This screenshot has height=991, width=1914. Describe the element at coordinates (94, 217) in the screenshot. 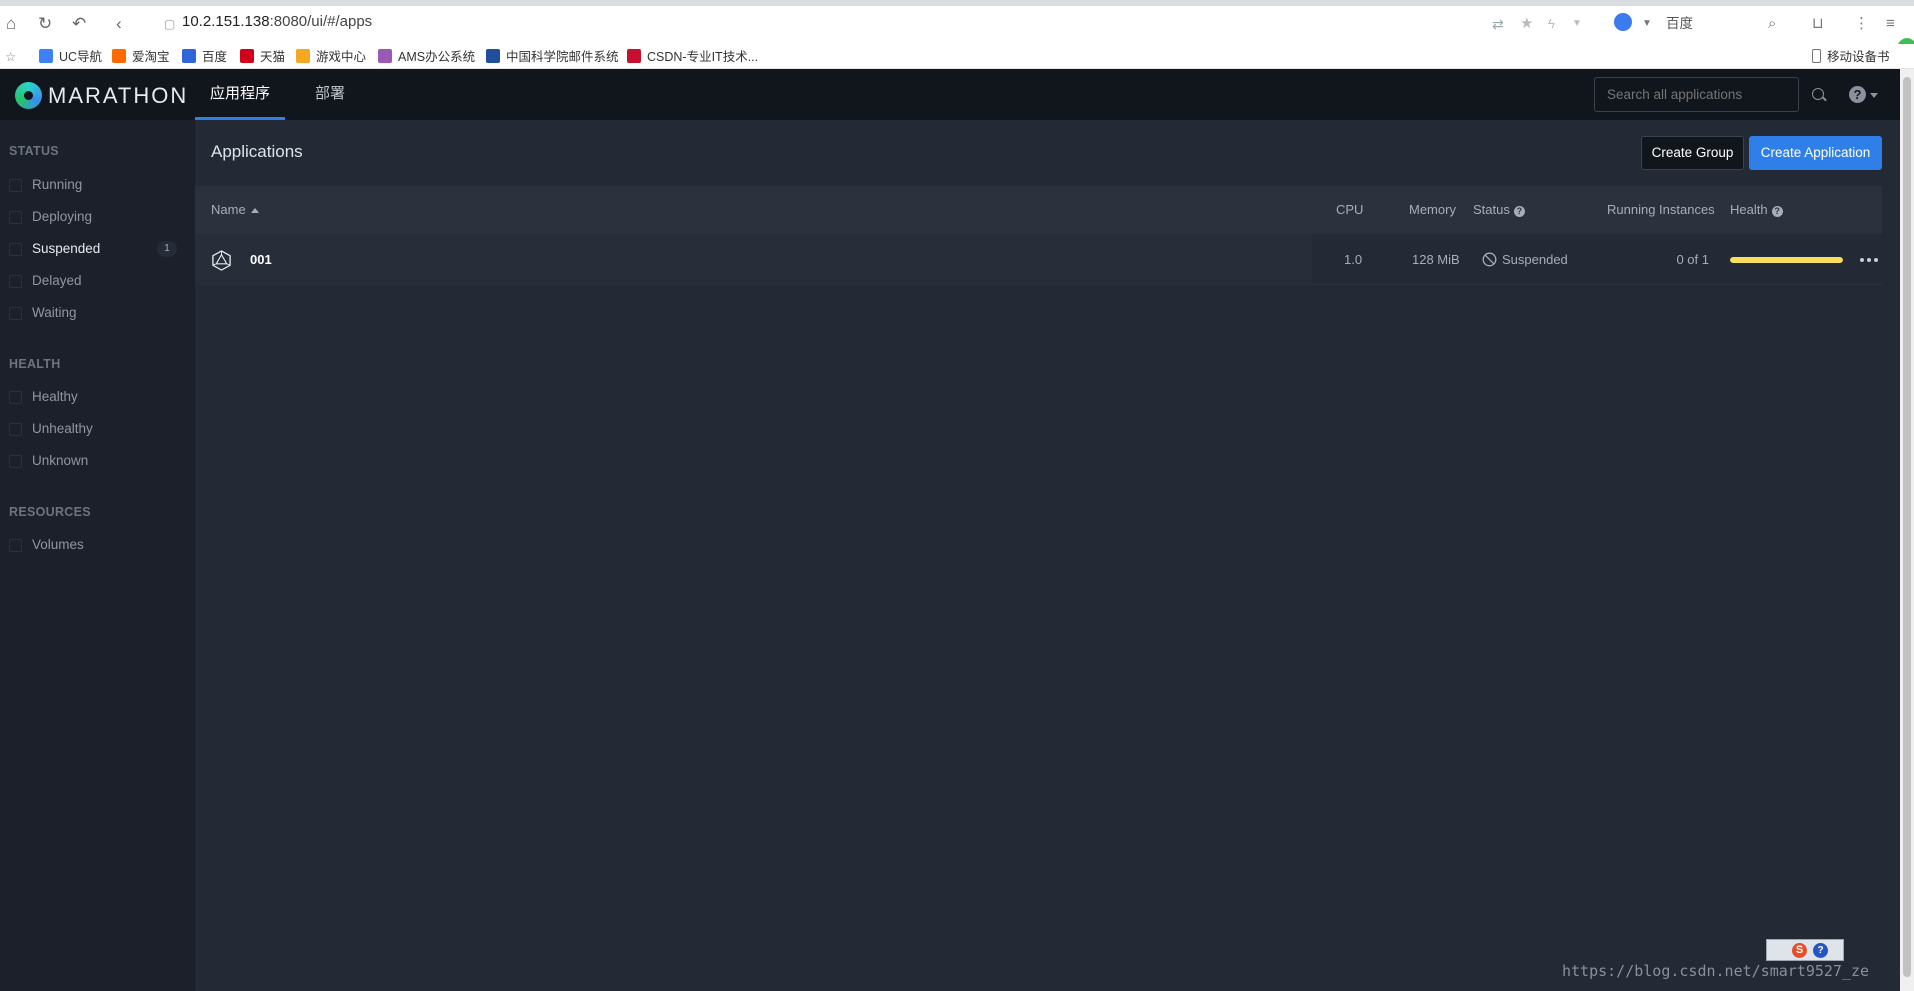

I see `filter-deploying: Deploying` at that location.